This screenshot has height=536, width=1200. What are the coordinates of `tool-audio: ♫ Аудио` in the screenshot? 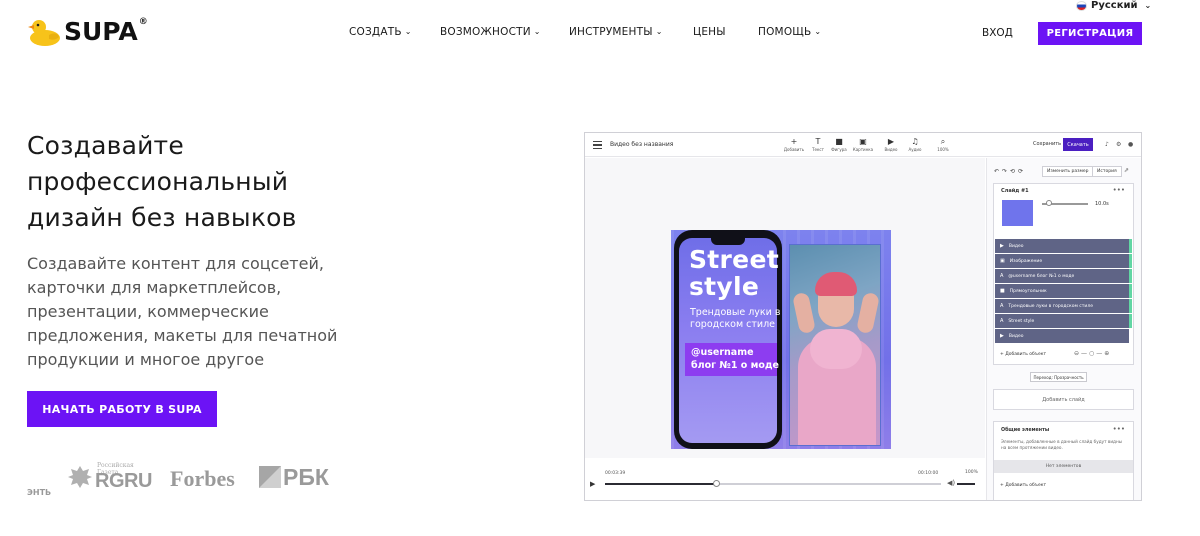 It's located at (915, 145).